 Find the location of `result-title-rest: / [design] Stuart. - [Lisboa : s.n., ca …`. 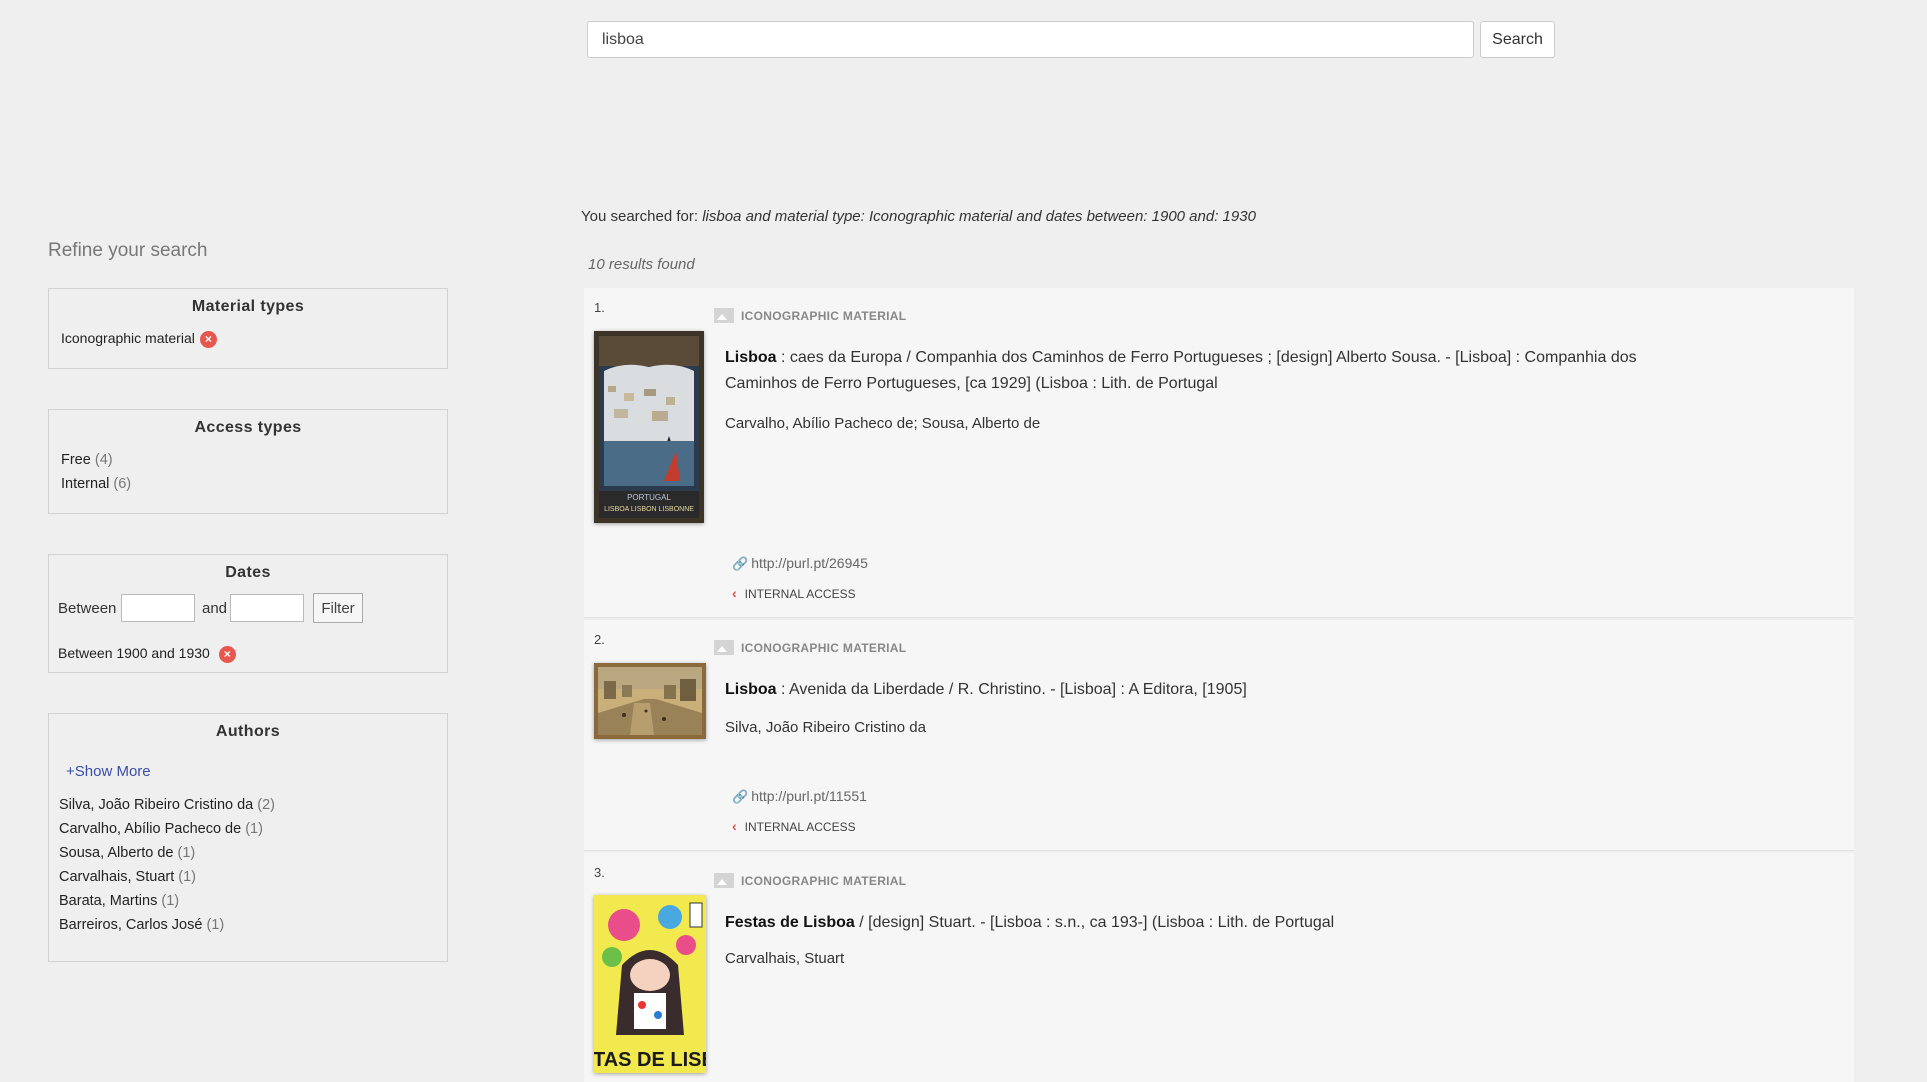

result-title-rest: / [design] Stuart. - [Lisboa : s.n., ca … is located at coordinates (1094, 922).